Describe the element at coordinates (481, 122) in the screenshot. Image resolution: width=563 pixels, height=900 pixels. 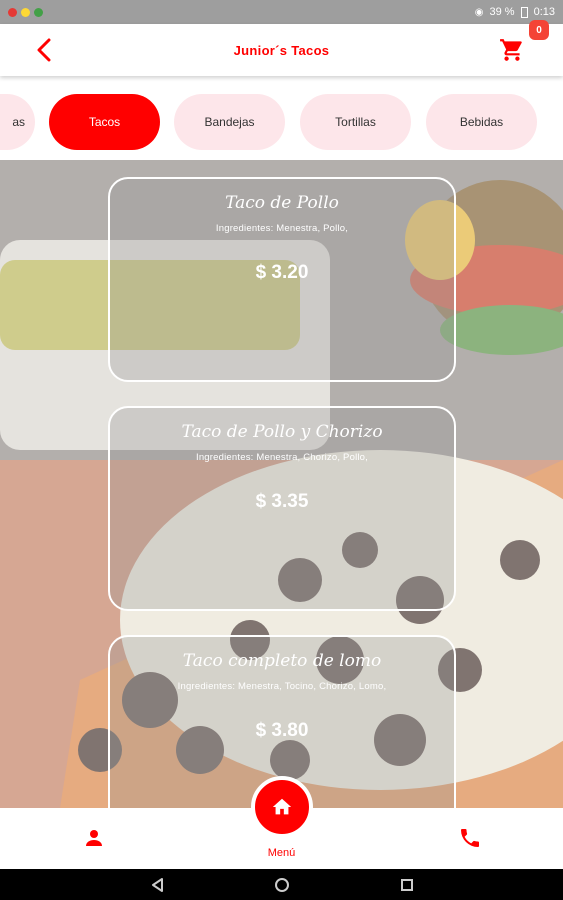
I see `category-chip-bebidas: Bebidas` at that location.